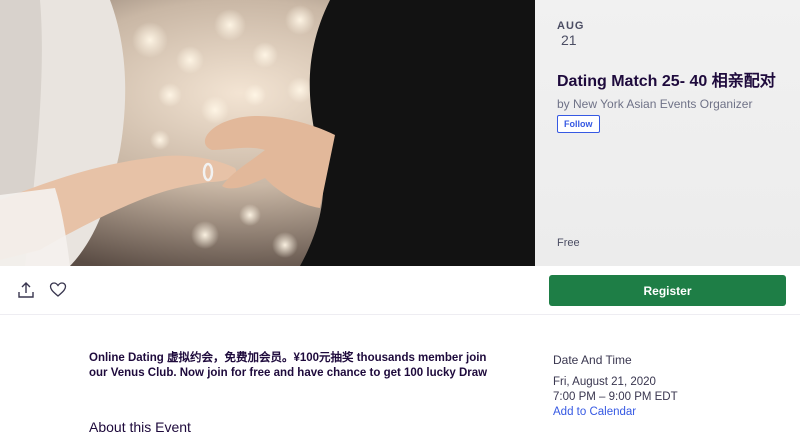 This screenshot has width=800, height=436. I want to click on event-title: Dating Match 25- 40 相亲配对, so click(666, 81).